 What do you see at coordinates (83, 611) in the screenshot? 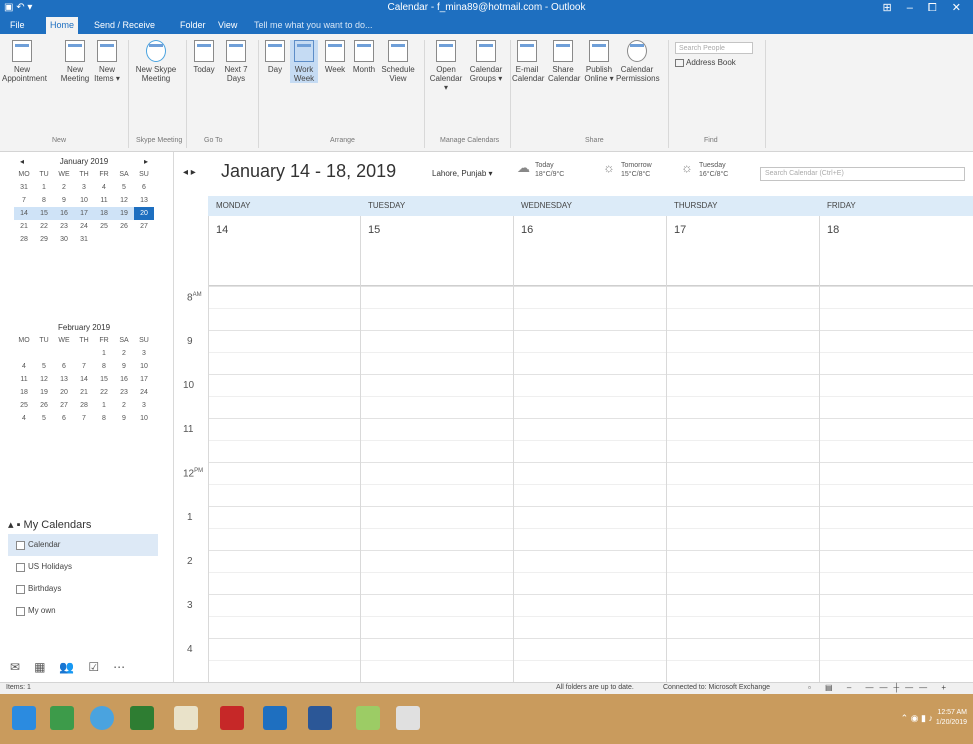
I see `calendar-item-my-own: My own` at bounding box center [83, 611].